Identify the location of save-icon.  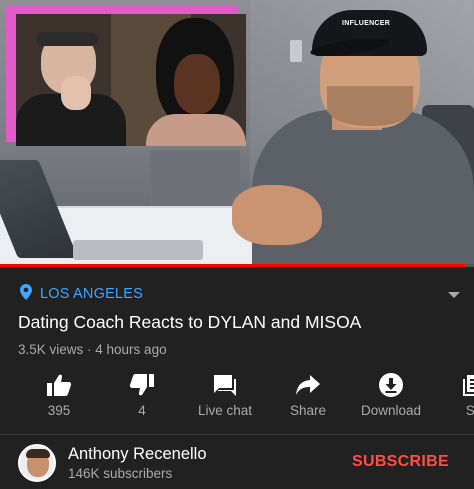
(467, 385).